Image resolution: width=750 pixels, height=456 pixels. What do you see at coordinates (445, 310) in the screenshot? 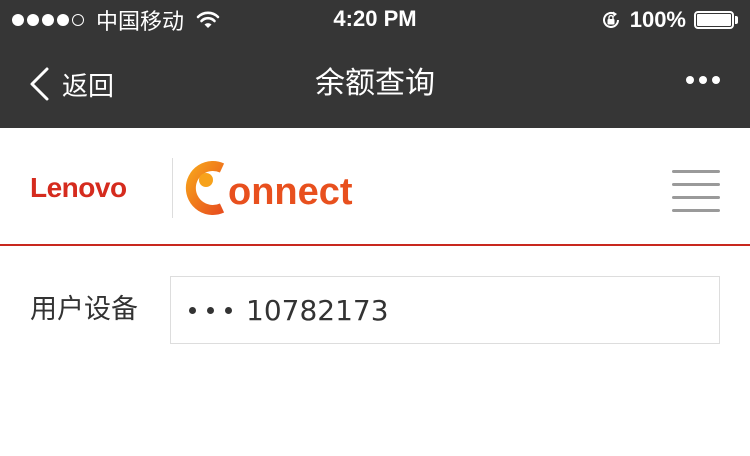
I see `device-field: 10782173` at bounding box center [445, 310].